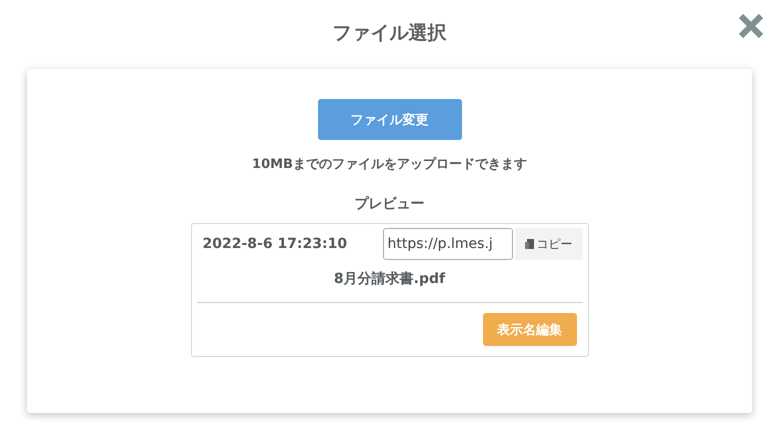  Describe the element at coordinates (389, 164) in the screenshot. I see `upload-note: 10MBまでのファイルをアップロードできます` at that location.